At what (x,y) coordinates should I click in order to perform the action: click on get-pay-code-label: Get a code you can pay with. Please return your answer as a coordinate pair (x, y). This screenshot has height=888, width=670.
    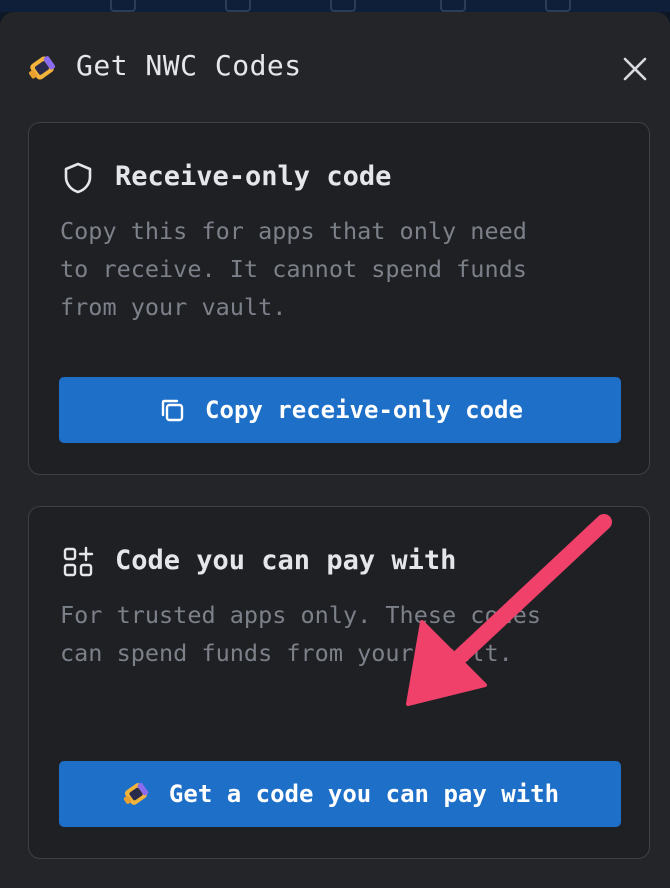
    Looking at the image, I should click on (364, 794).